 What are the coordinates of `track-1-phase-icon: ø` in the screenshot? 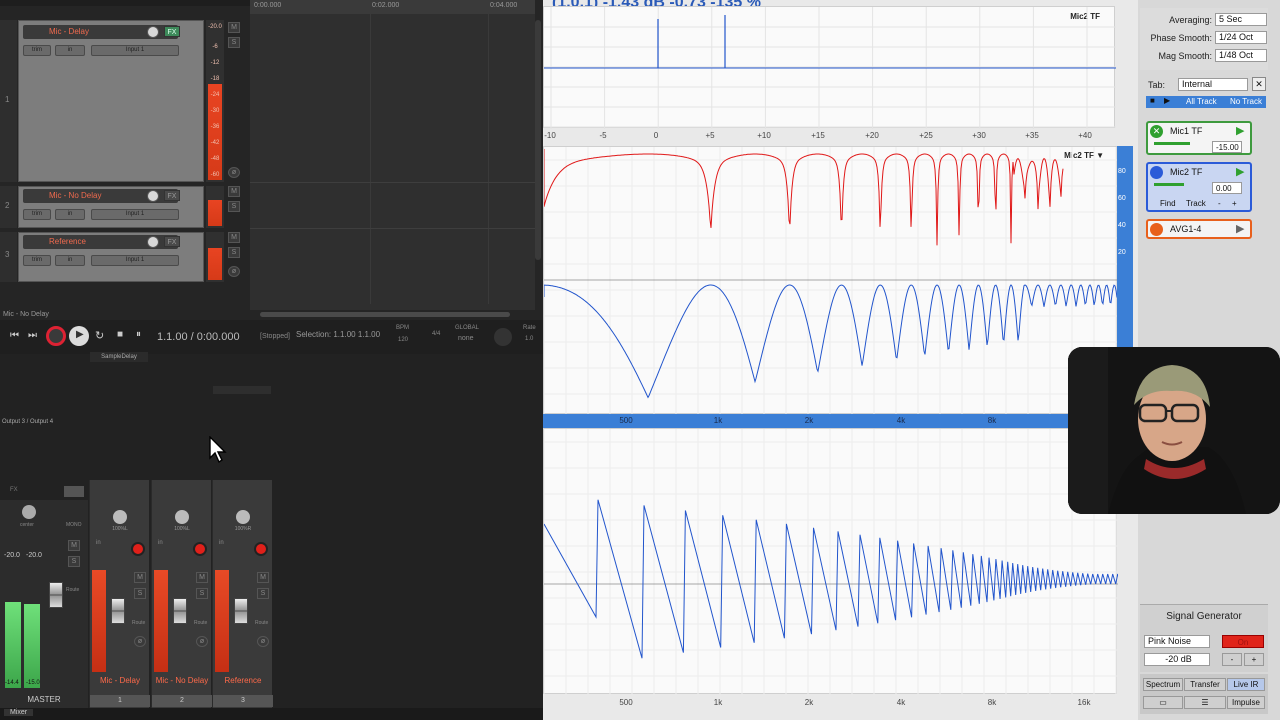 It's located at (234, 172).